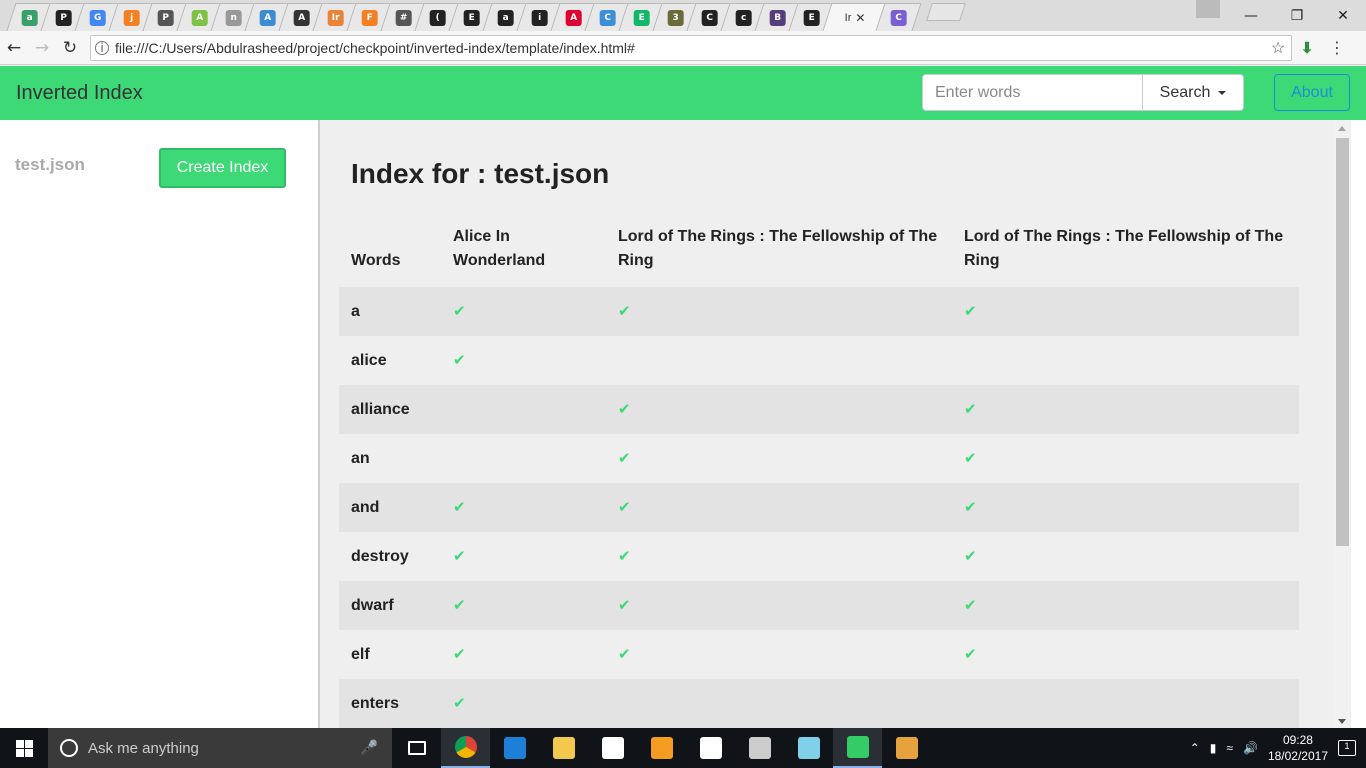 This screenshot has width=1366, height=768. What do you see at coordinates (1250, 748) in the screenshot?
I see `volume-icon: 🔊` at bounding box center [1250, 748].